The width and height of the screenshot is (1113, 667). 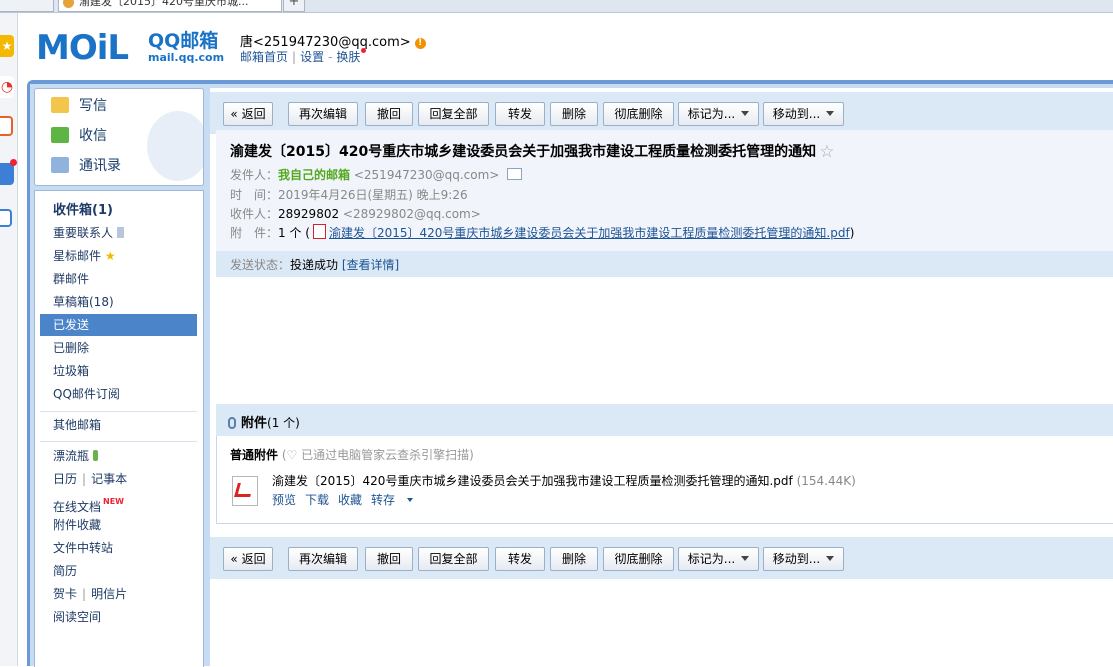 I want to click on folder-deleted: 已删除, so click(x=71, y=348).